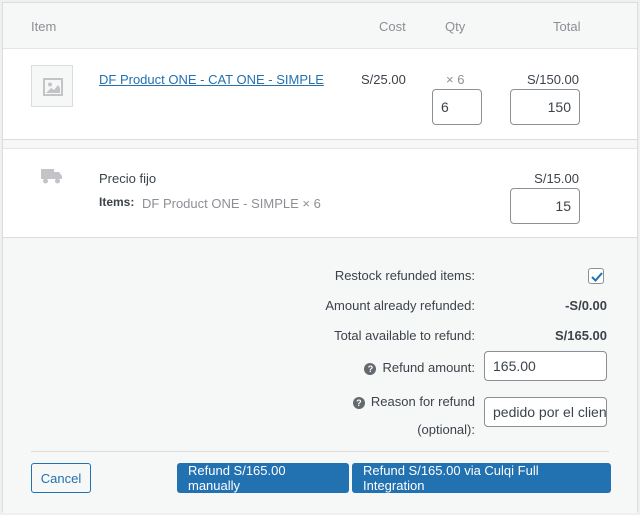  Describe the element at coordinates (580, 335) in the screenshot. I see `available-value: S/165.00` at that location.